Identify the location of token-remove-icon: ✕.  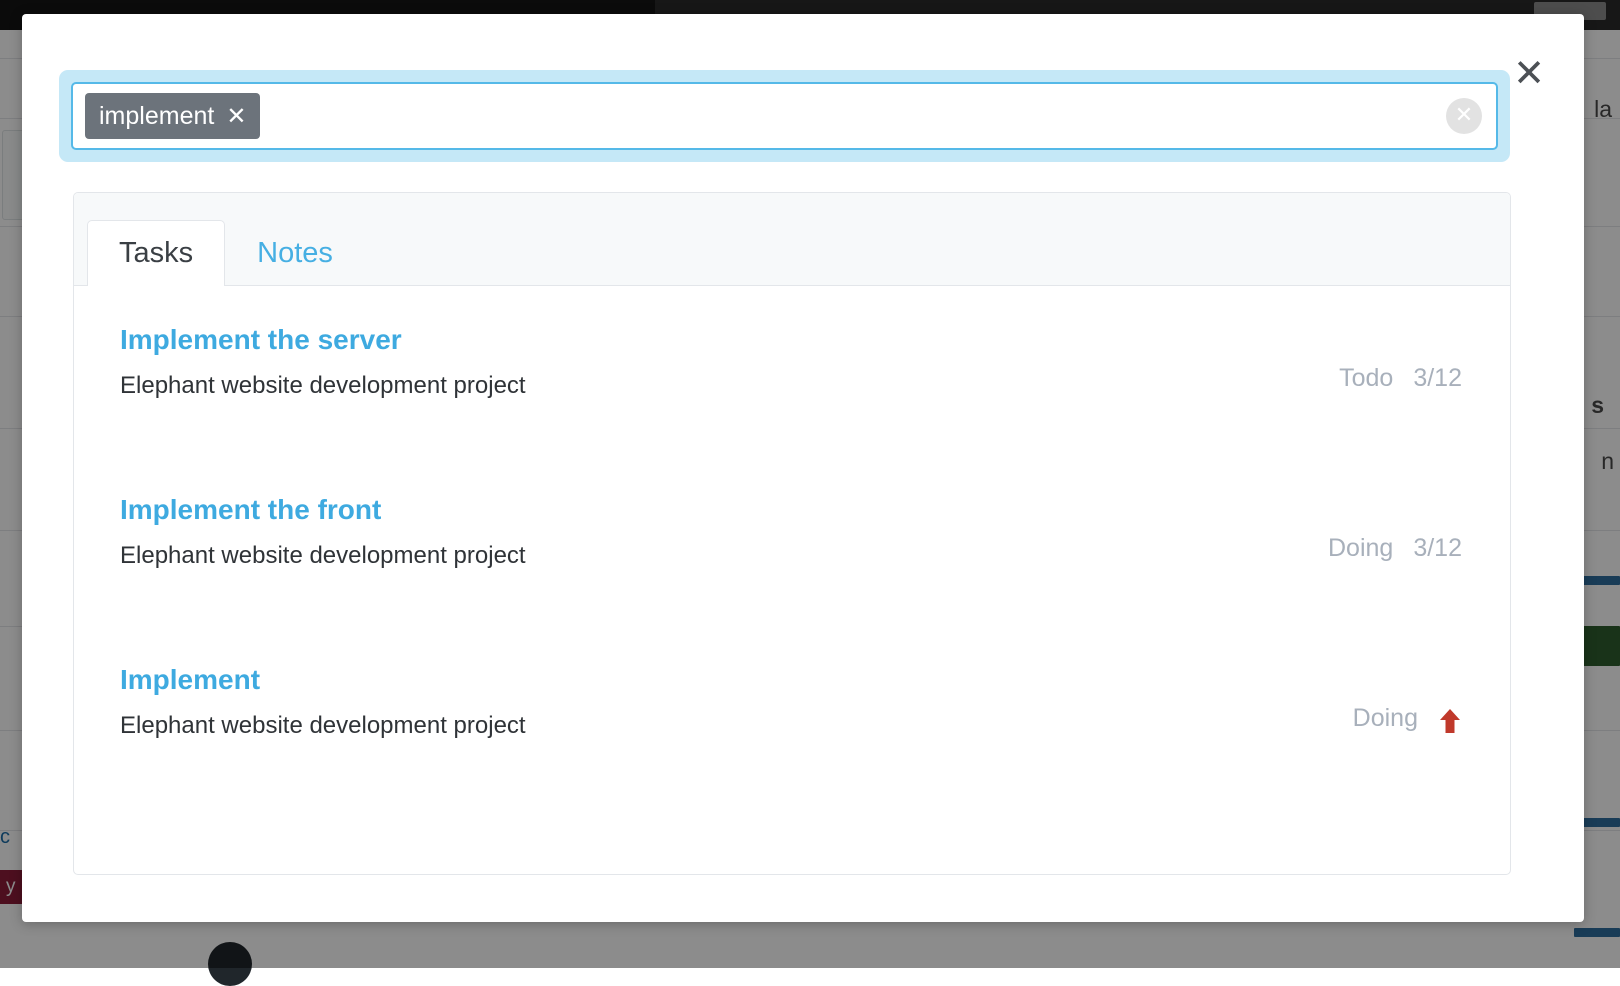
(236, 116).